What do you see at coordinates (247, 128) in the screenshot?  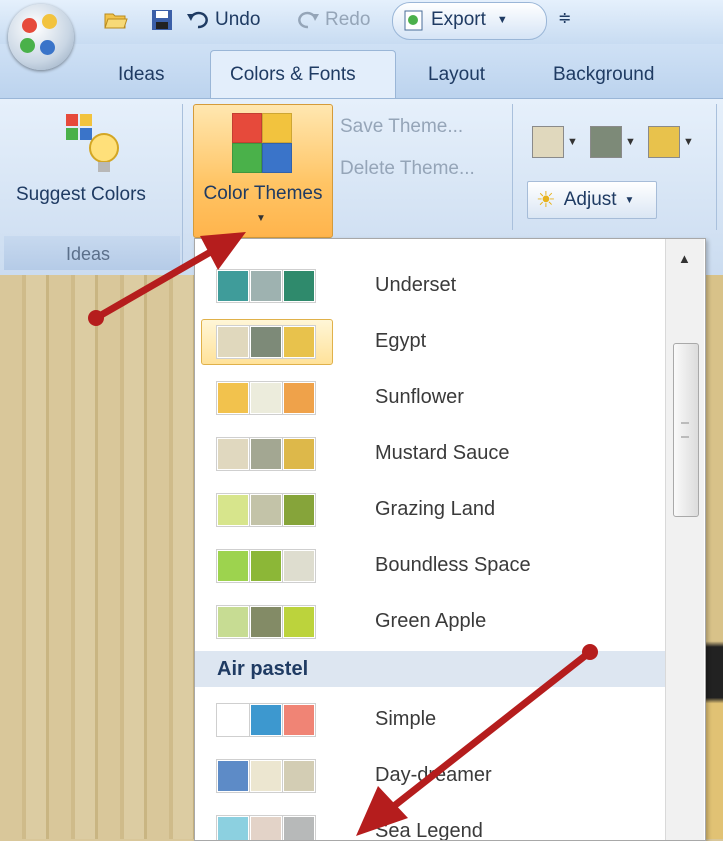 I see `theme-swatch-red-icon` at bounding box center [247, 128].